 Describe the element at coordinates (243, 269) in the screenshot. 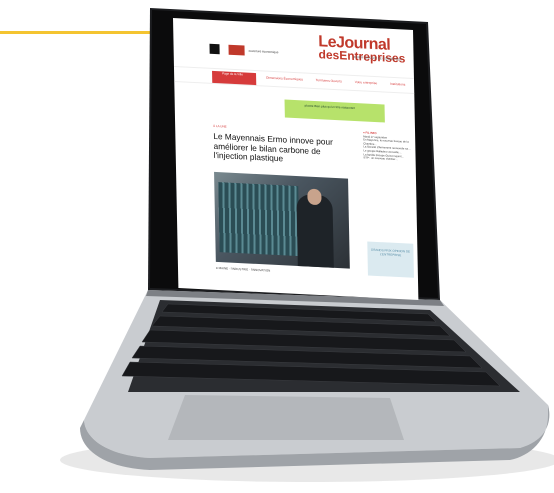

I see `article-caption: ● MAINE · l'INDUSTRIE · l'INNOVATION` at that location.